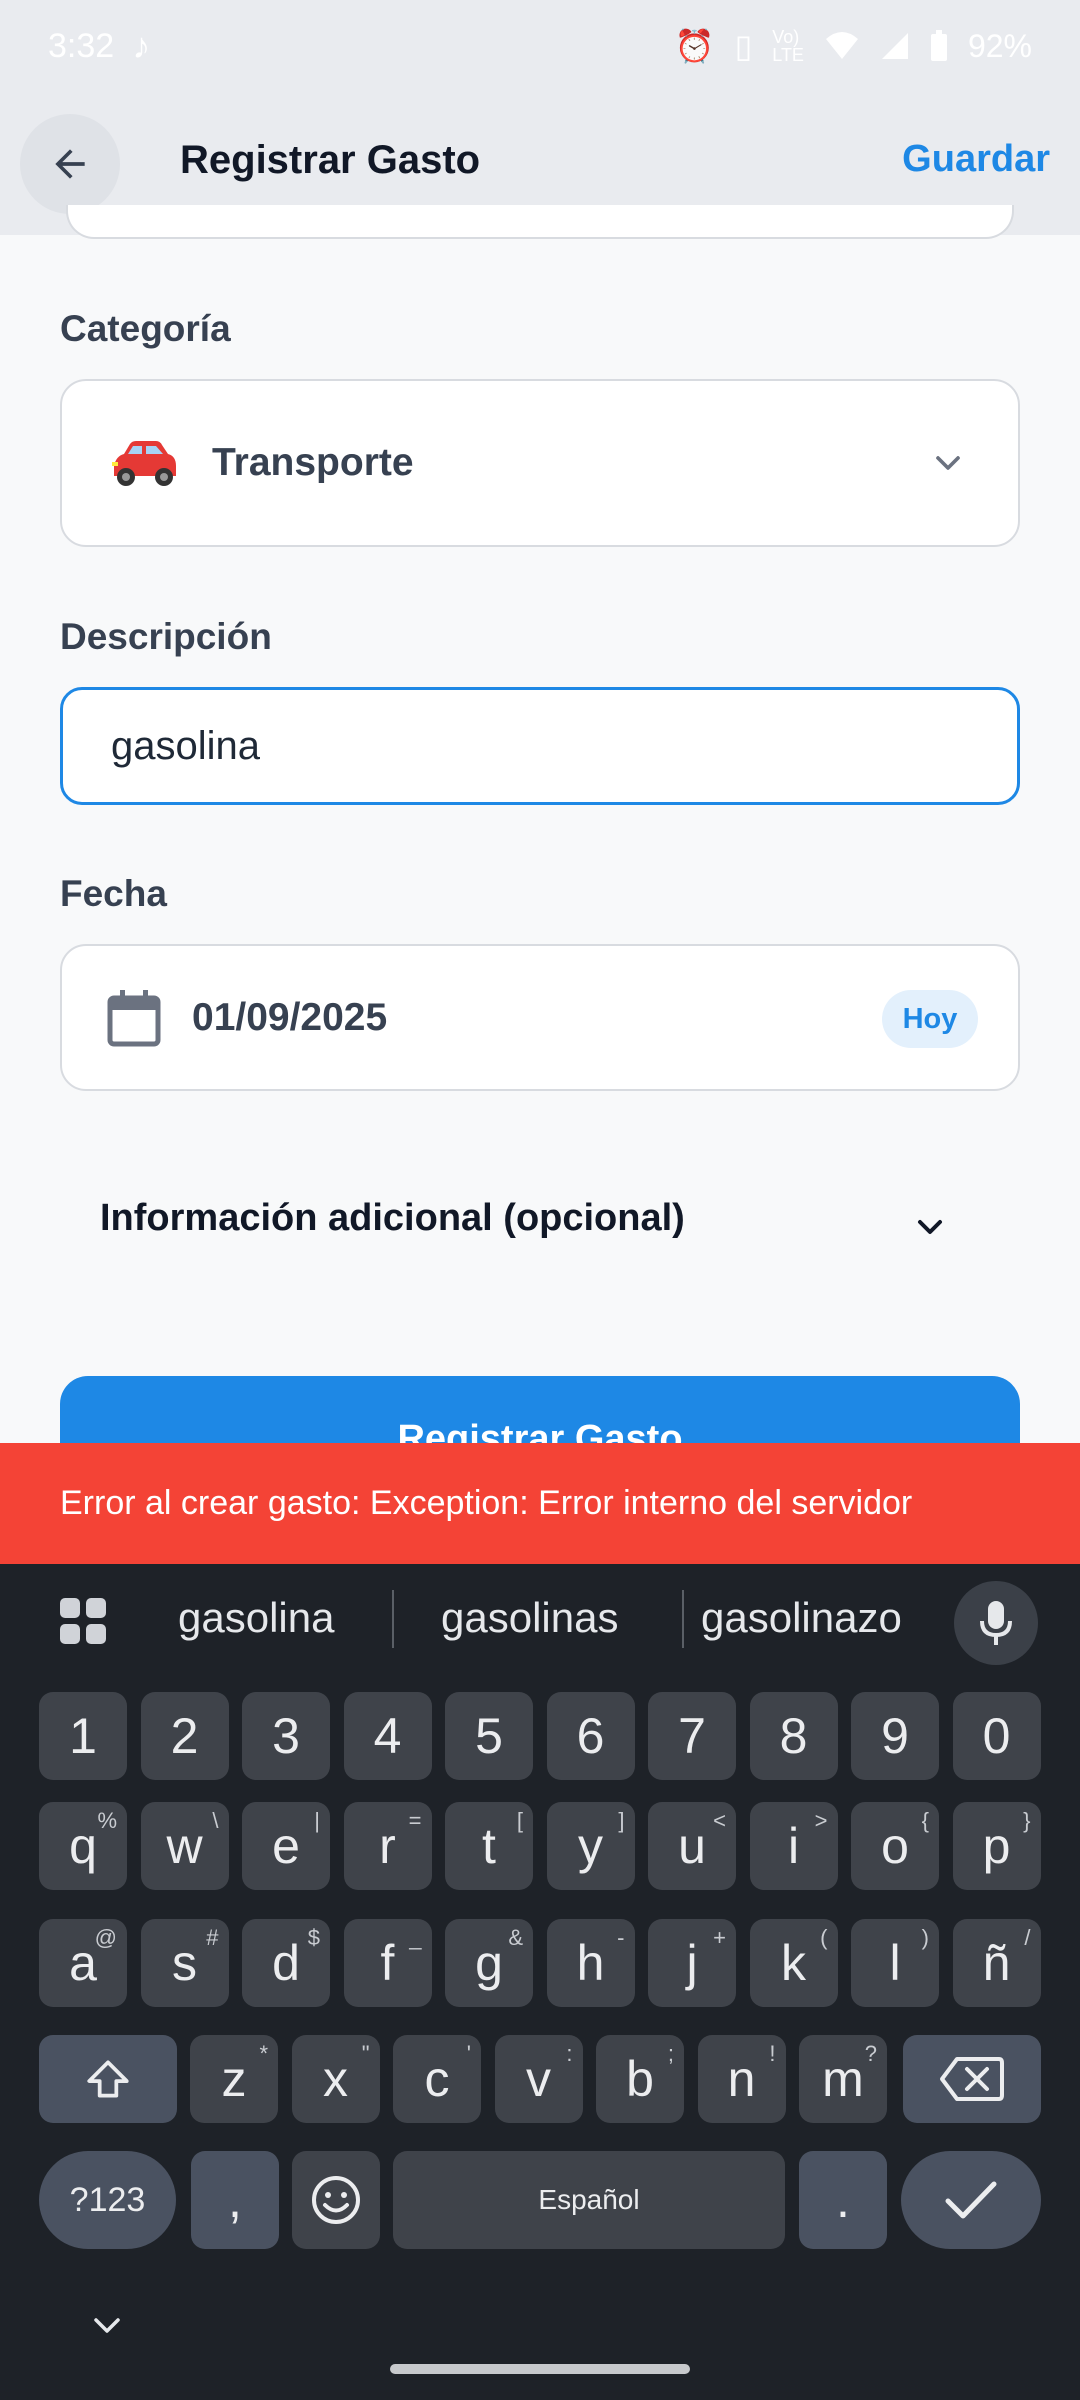 The image size is (1080, 2400). Describe the element at coordinates (843, 2200) in the screenshot. I see `period-key: .` at that location.